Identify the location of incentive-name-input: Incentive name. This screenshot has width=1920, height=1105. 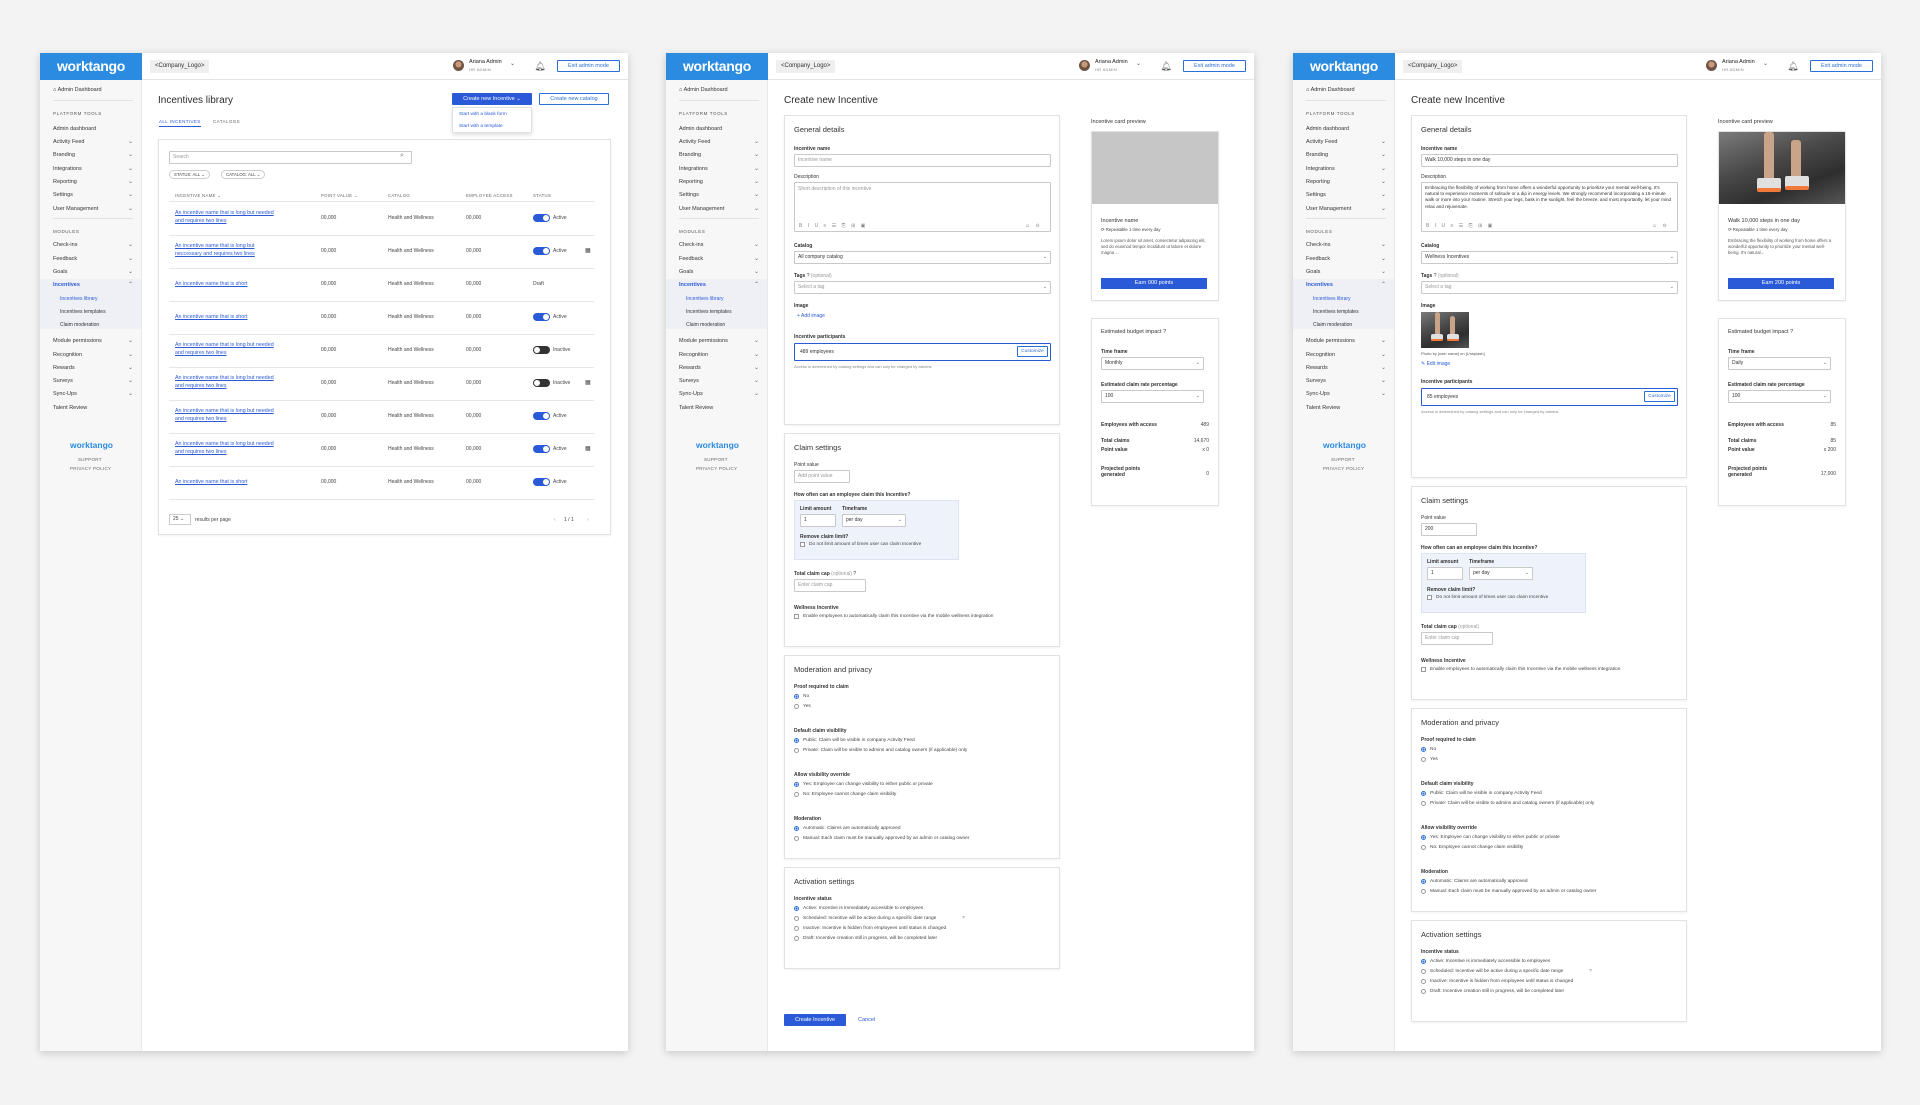
(922, 160).